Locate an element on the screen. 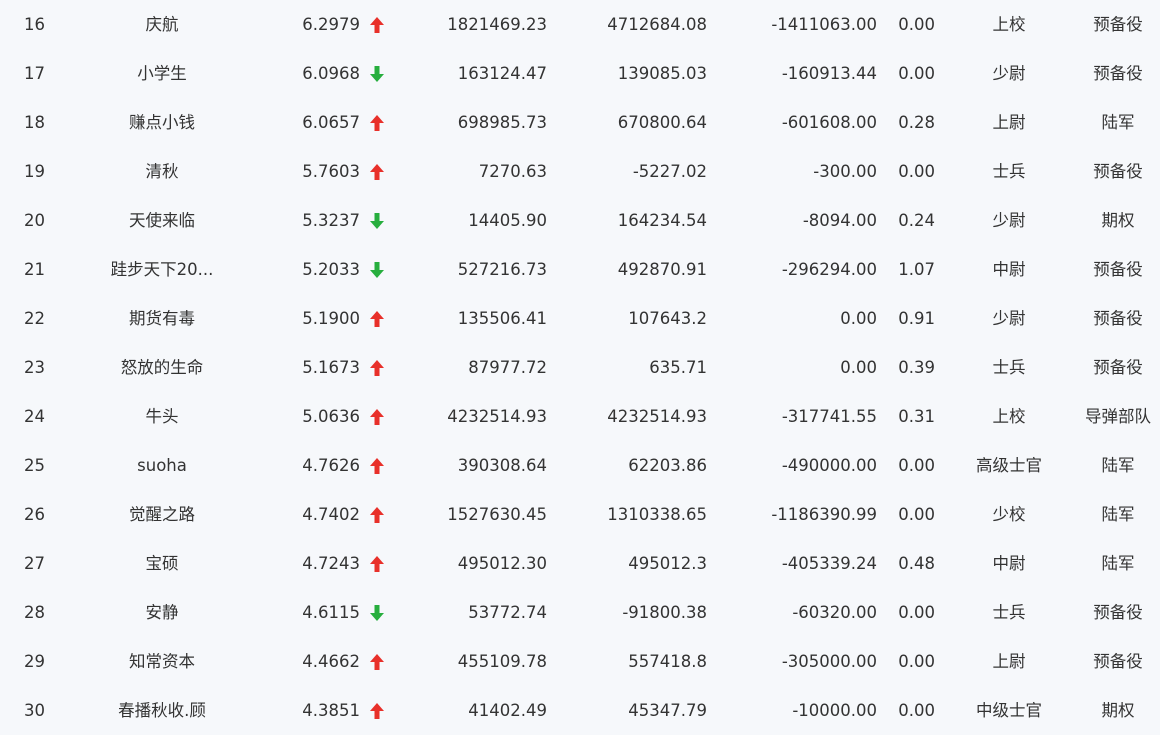  value-1-cell: 698985.73 is located at coordinates (502, 122).